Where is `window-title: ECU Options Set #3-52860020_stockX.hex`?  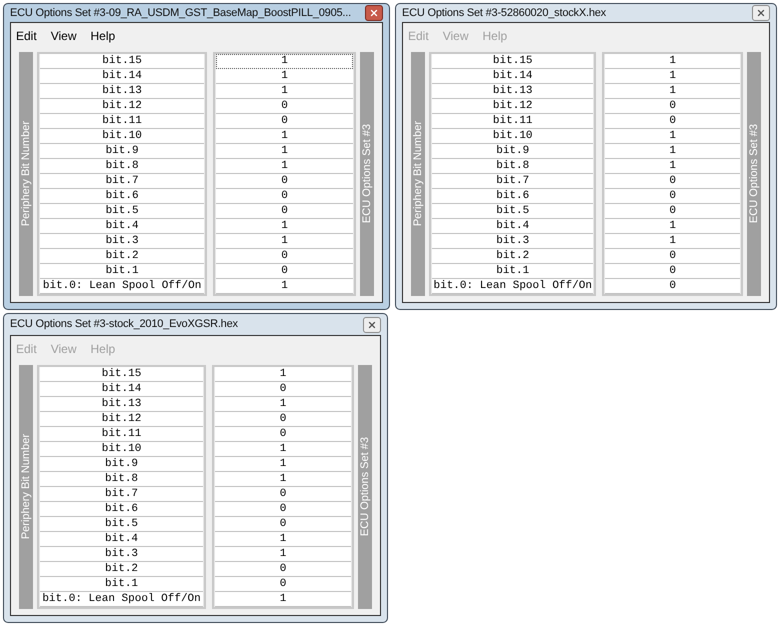
window-title: ECU Options Set #3-52860020_stockX.hex is located at coordinates (504, 13).